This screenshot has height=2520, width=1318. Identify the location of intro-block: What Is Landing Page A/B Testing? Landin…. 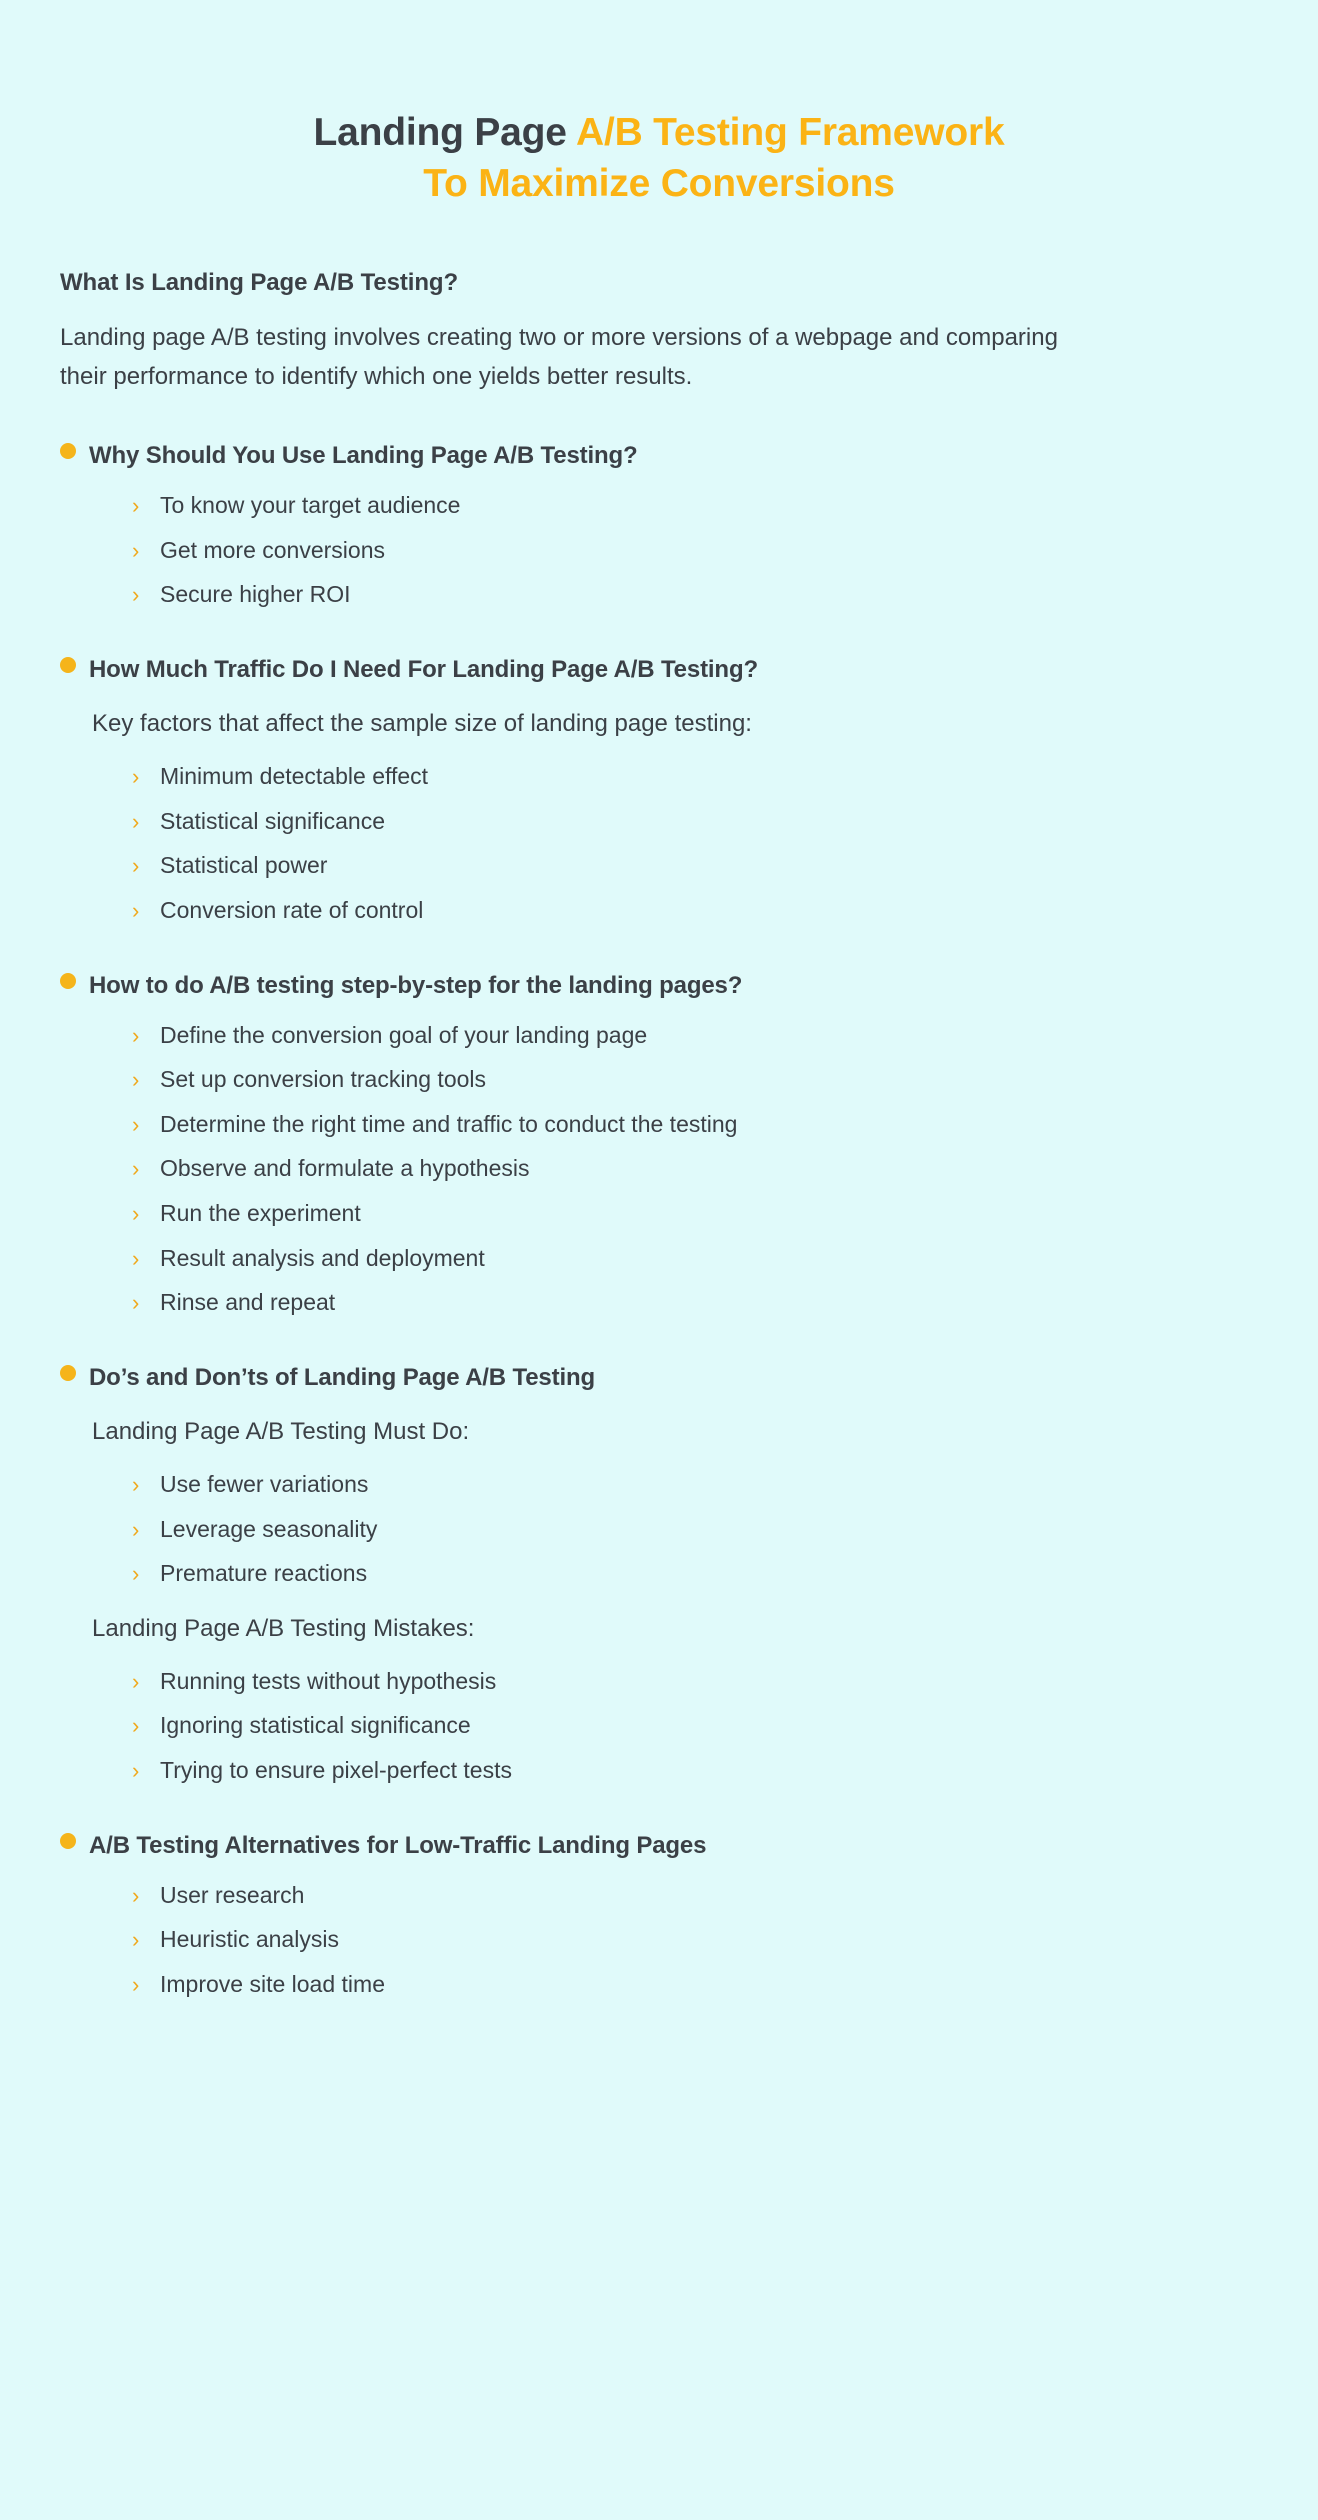
(659, 333).